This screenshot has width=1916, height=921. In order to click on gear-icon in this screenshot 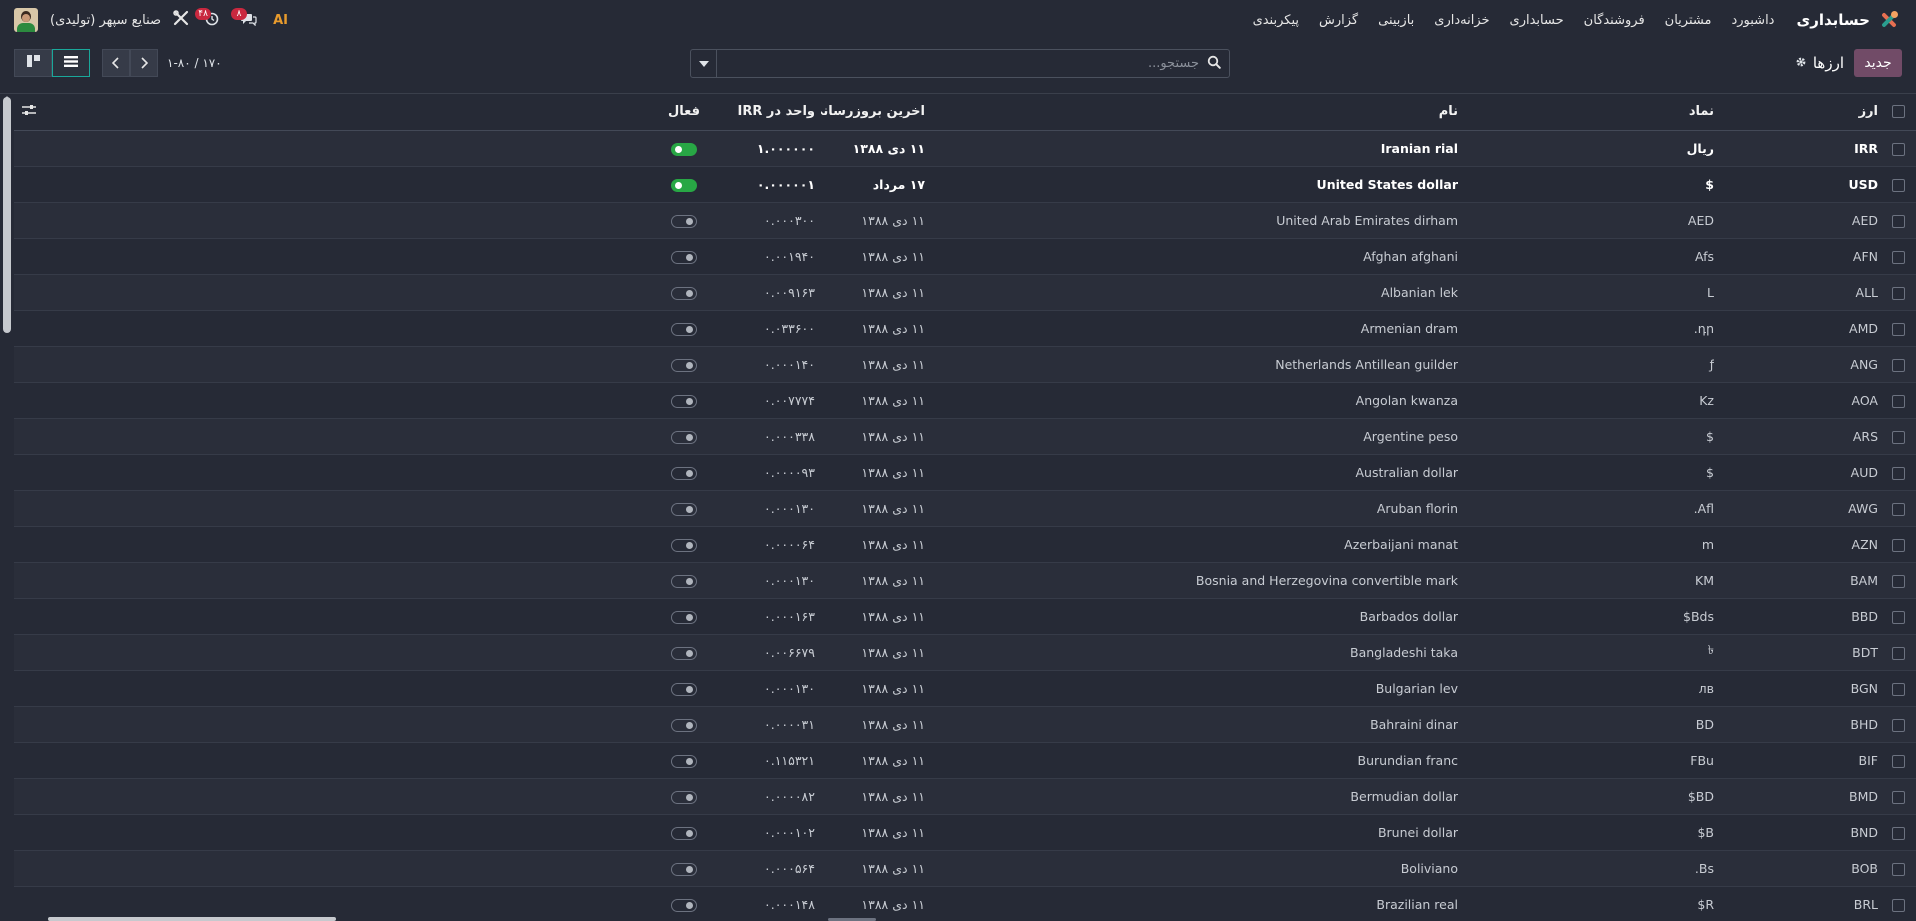, I will do `click(1801, 63)`.